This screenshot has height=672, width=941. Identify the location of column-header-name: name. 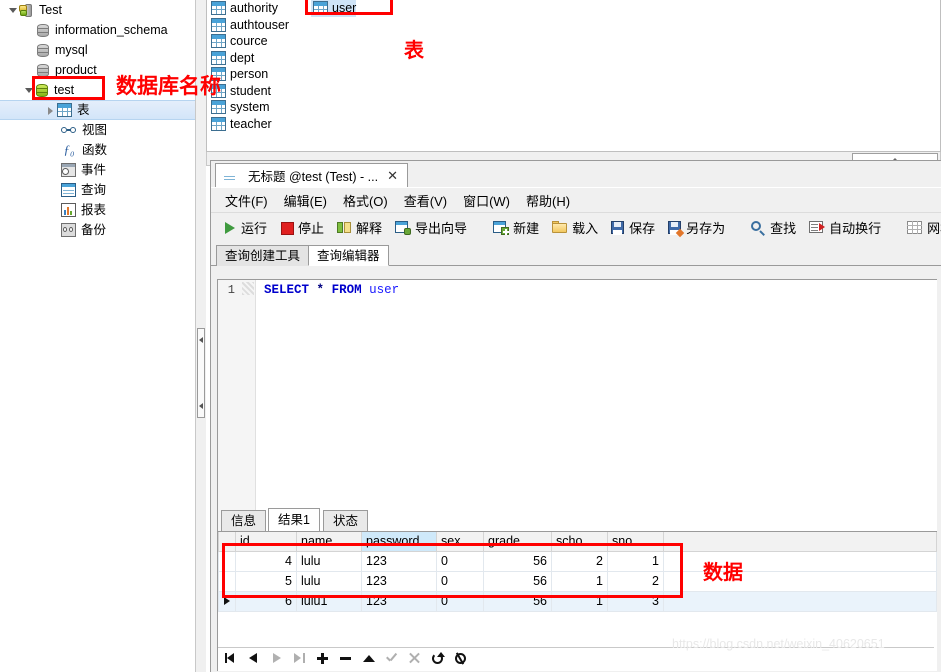
(329, 542).